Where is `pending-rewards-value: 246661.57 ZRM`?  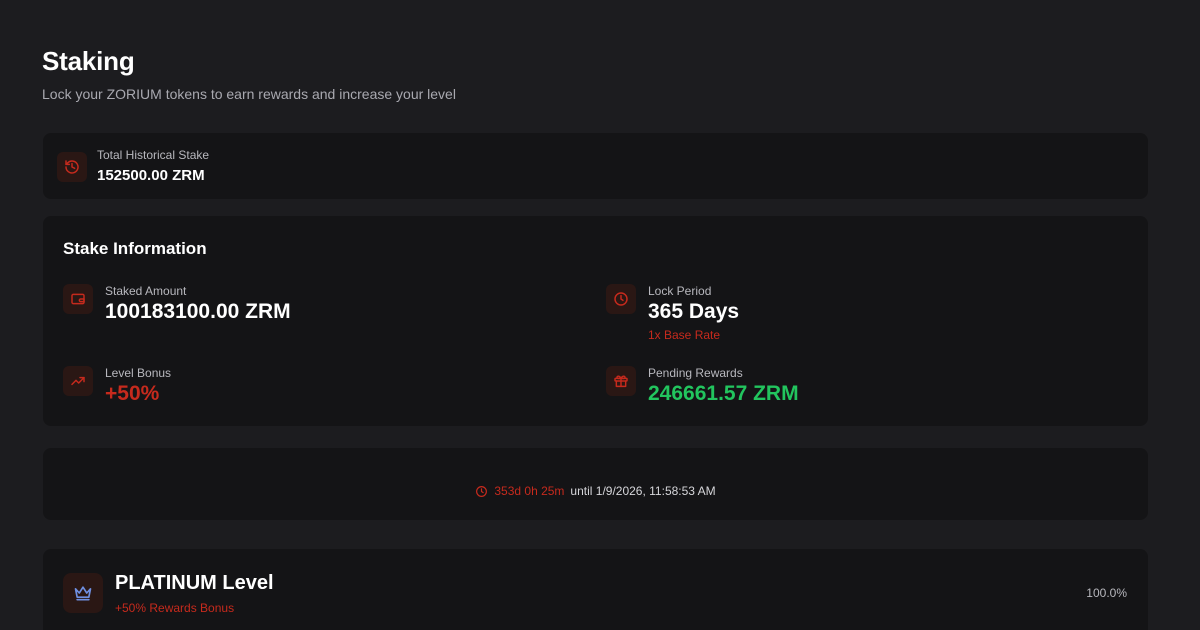 pending-rewards-value: 246661.57 ZRM is located at coordinates (723, 393).